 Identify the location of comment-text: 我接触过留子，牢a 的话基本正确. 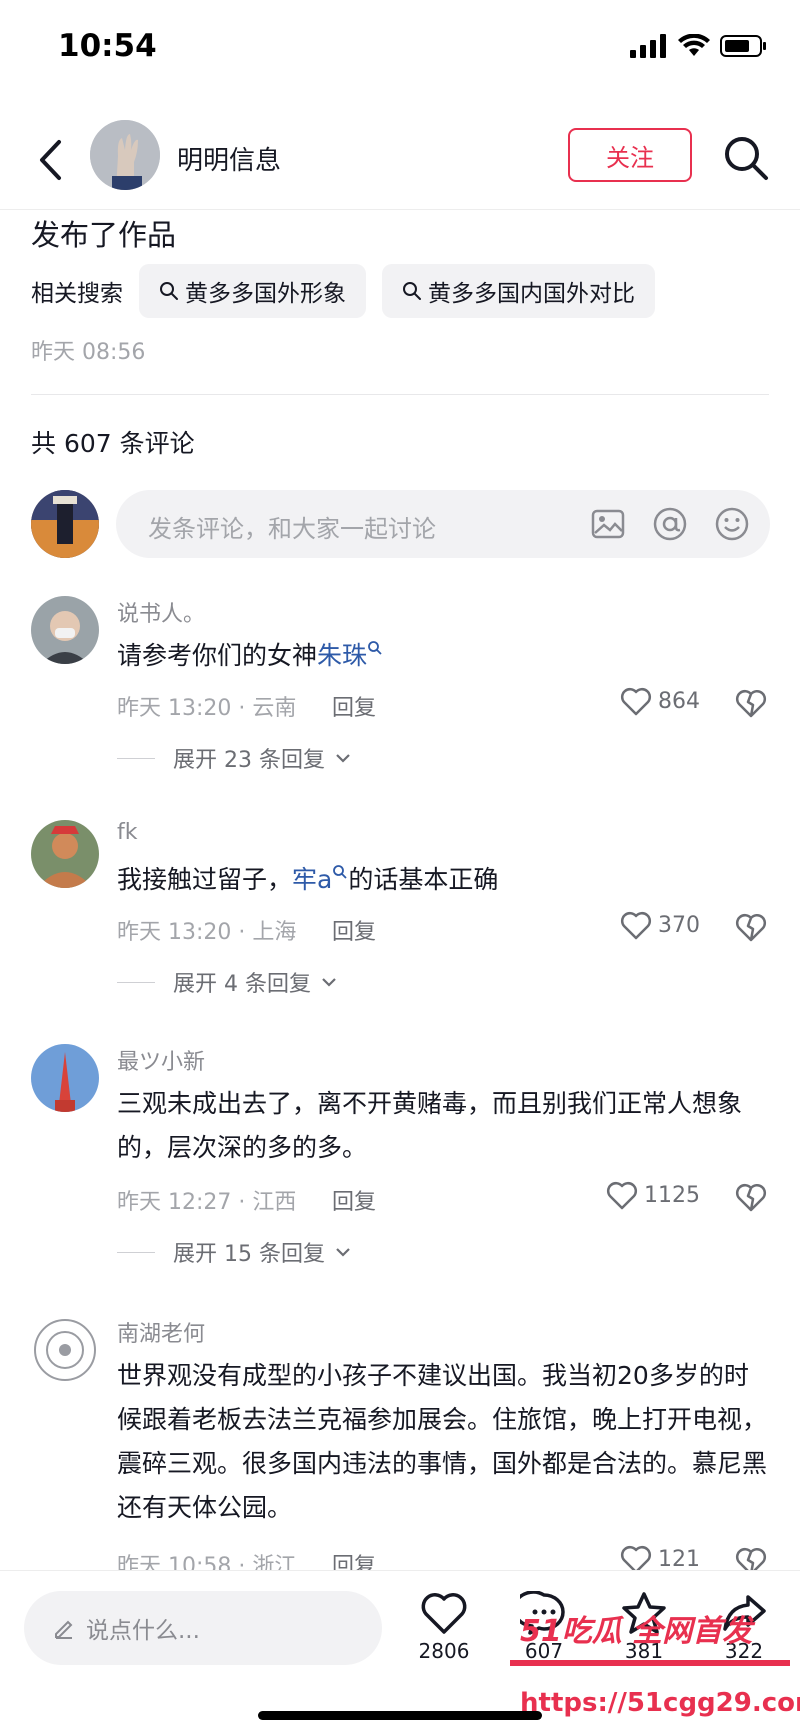
(308, 879).